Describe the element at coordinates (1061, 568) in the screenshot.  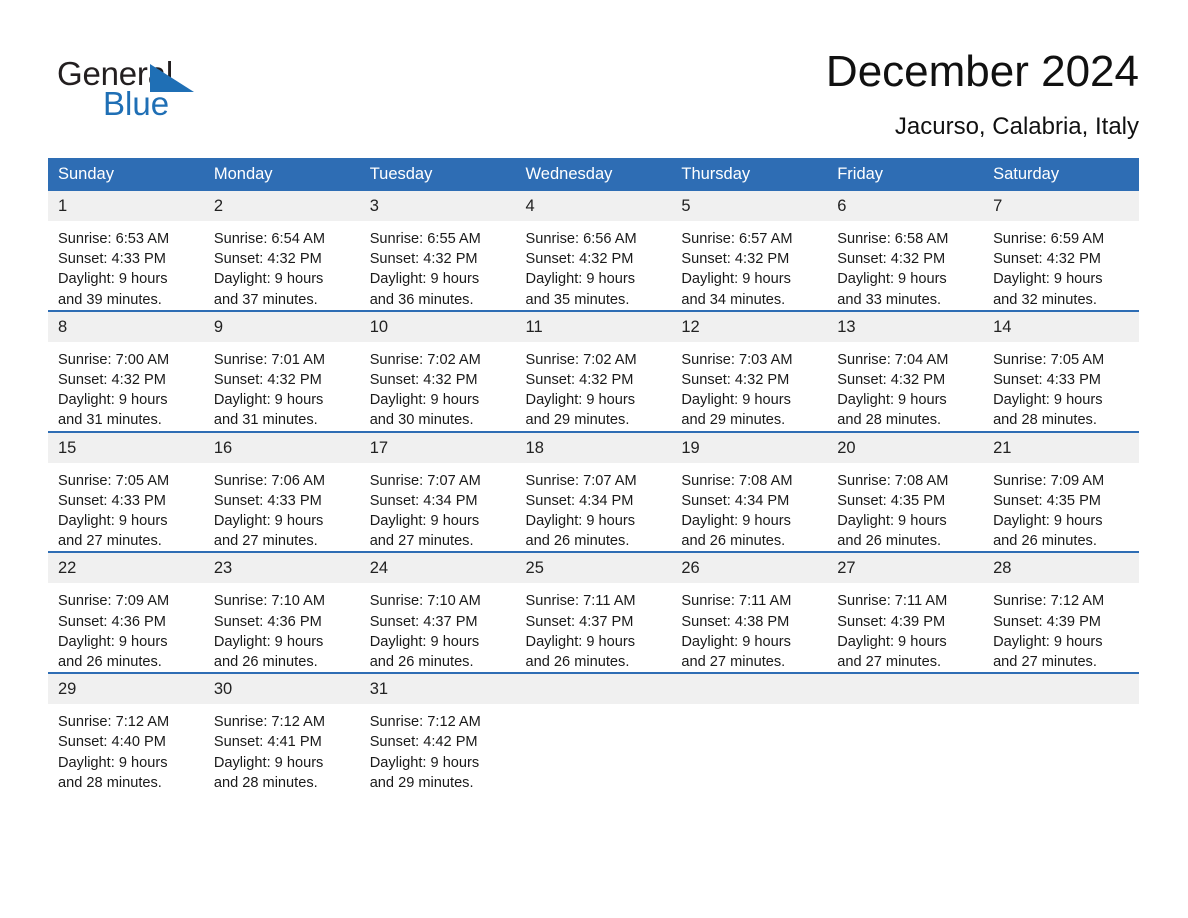
I see `day-number: 28` at that location.